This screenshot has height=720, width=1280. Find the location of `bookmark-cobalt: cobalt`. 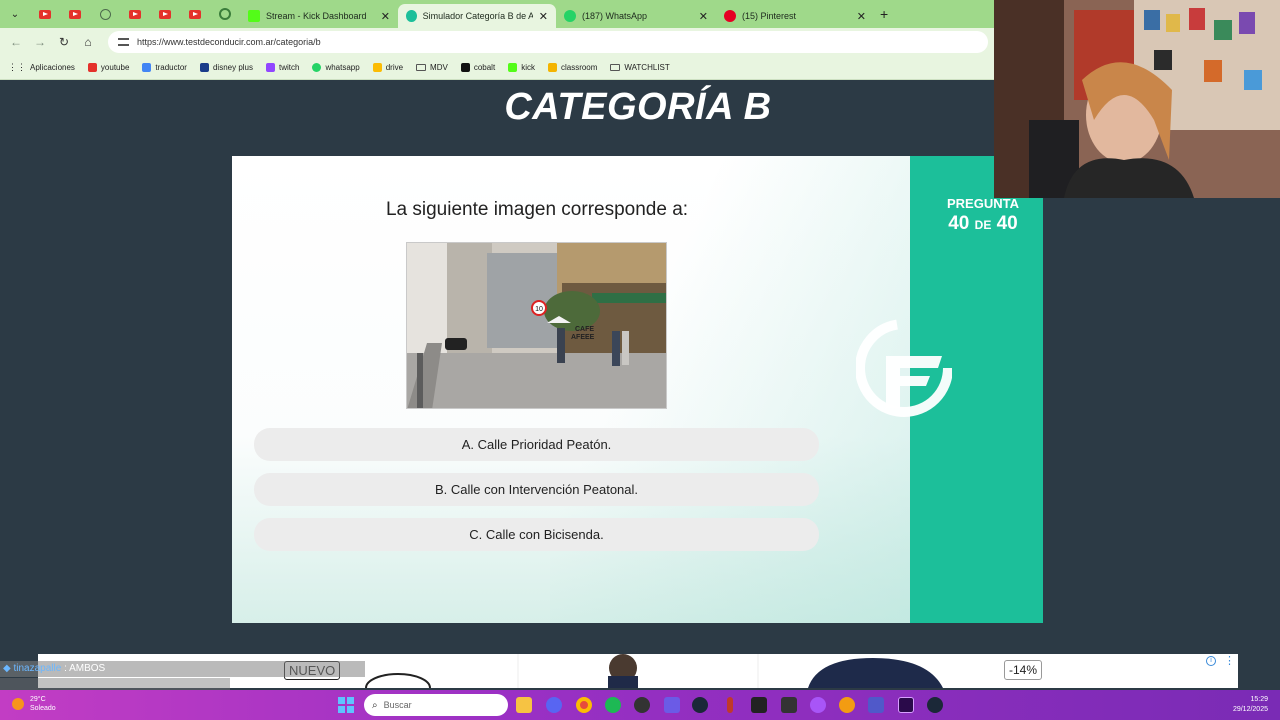

bookmark-cobalt: cobalt is located at coordinates (478, 67).